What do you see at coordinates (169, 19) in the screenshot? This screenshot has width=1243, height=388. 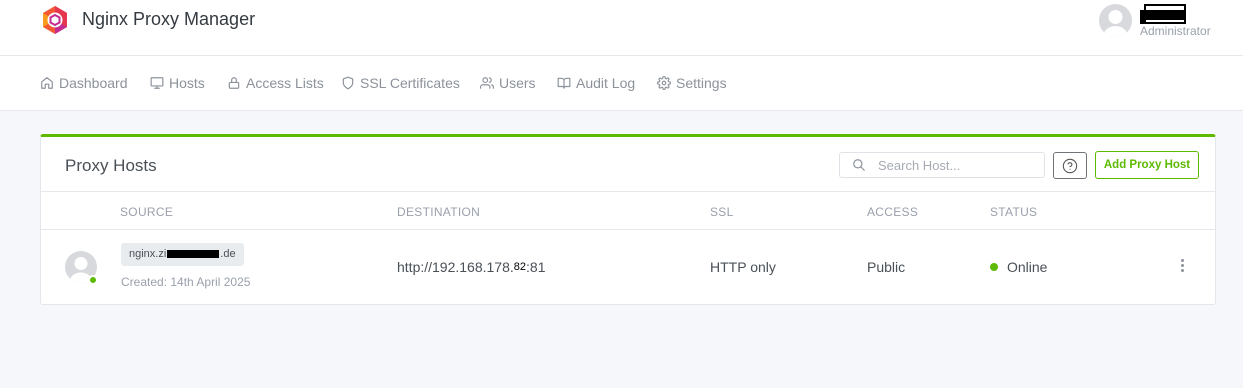 I see `app-title: Nginx Proxy Manager` at bounding box center [169, 19].